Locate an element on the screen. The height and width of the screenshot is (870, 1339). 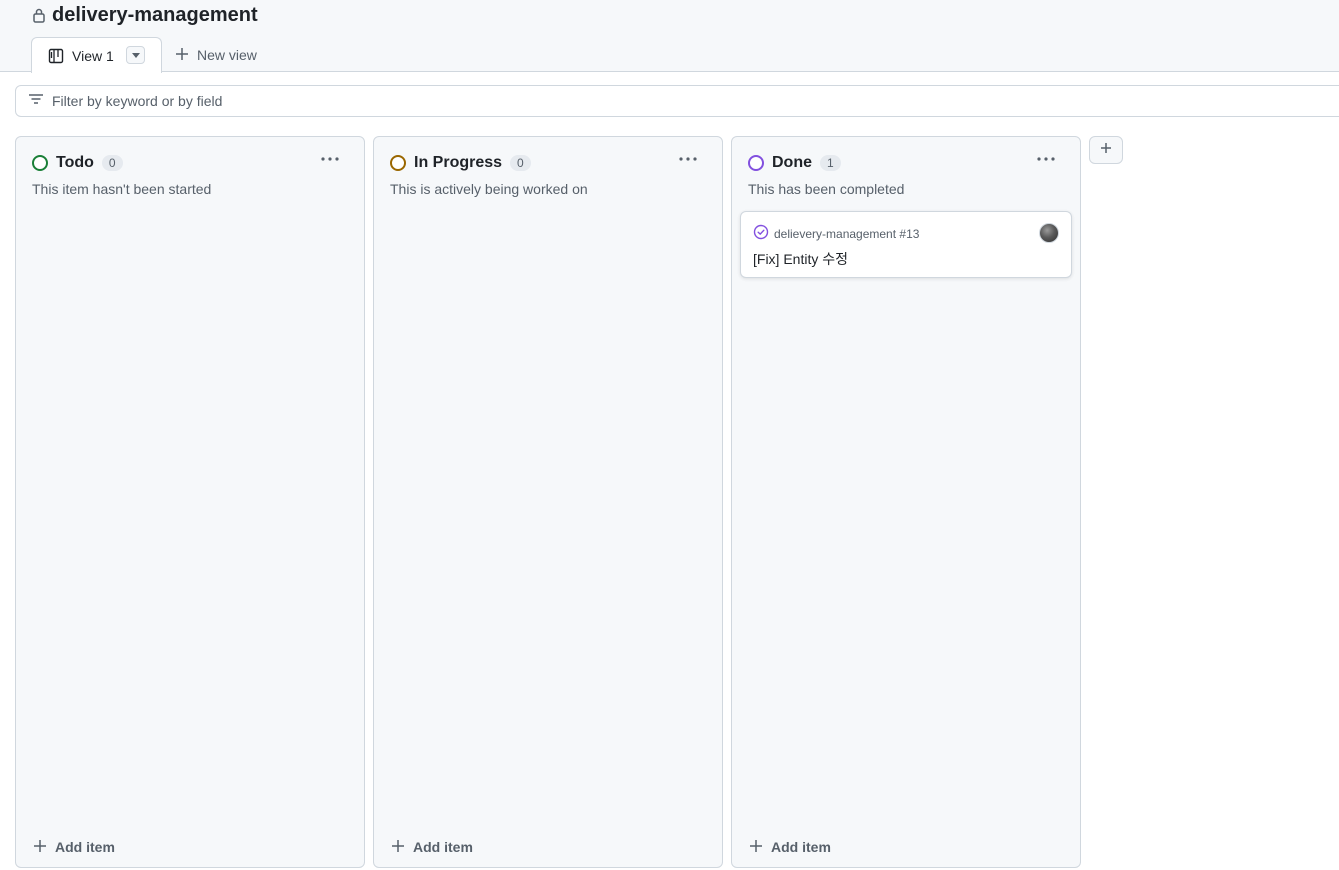
triangle-down-icon is located at coordinates (135, 55).